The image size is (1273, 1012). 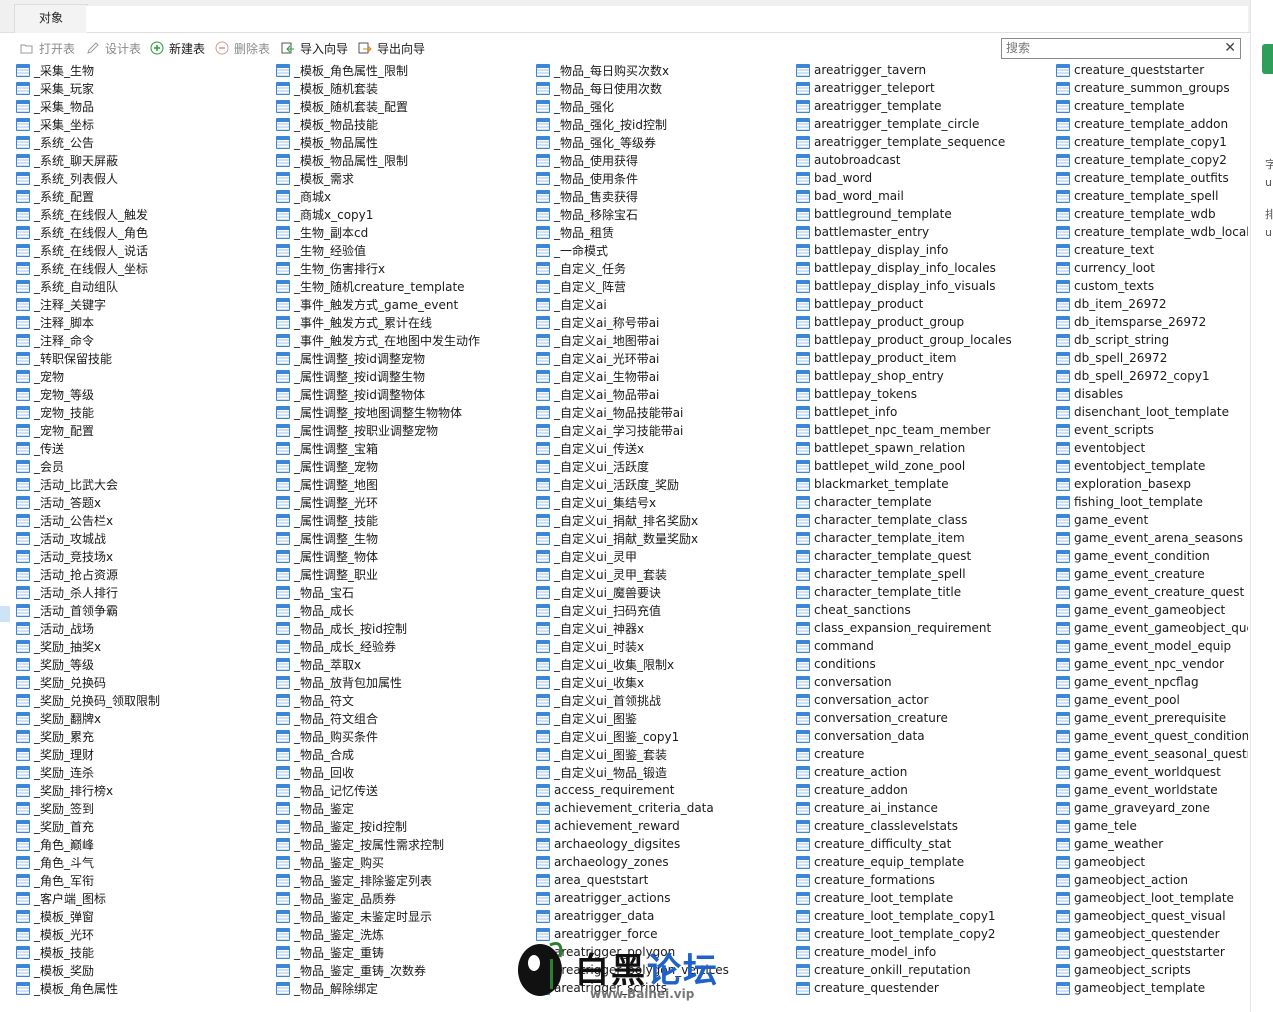 What do you see at coordinates (632, 286) in the screenshot?
I see `table-item: _自定义_阵营` at bounding box center [632, 286].